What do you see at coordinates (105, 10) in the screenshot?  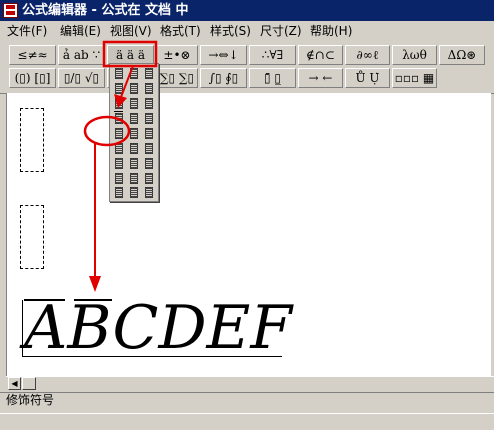 I see `window-title: 公式编辑器 - 公式在 文档 中` at bounding box center [105, 10].